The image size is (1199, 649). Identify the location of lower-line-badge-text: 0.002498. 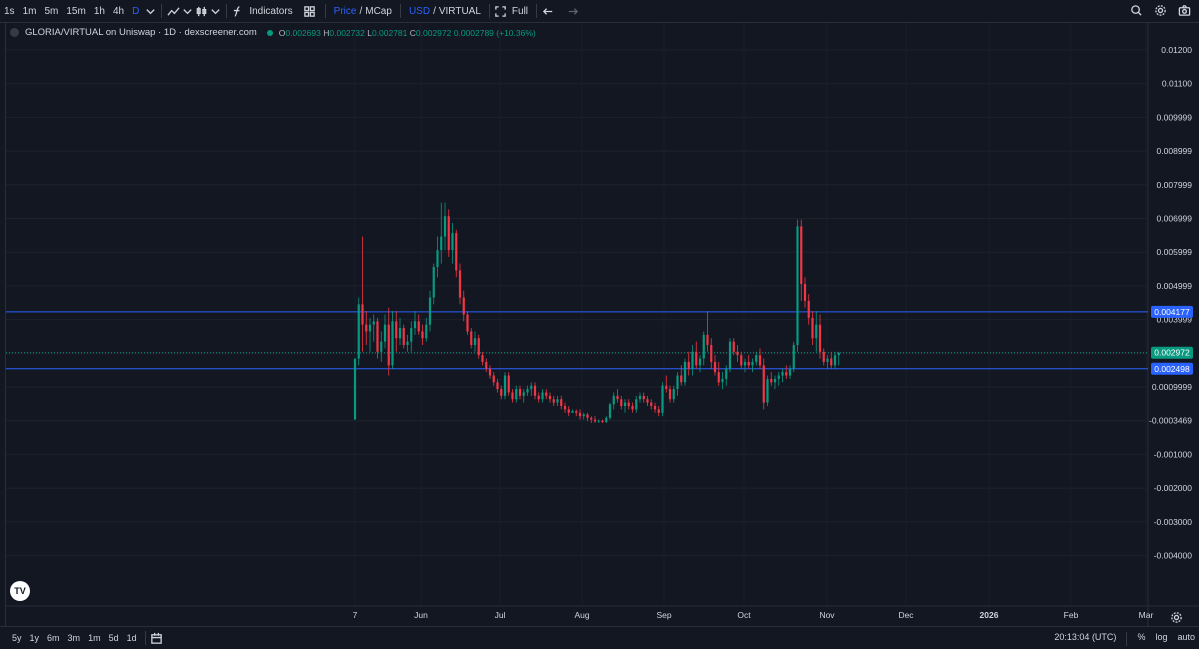
(1172, 369).